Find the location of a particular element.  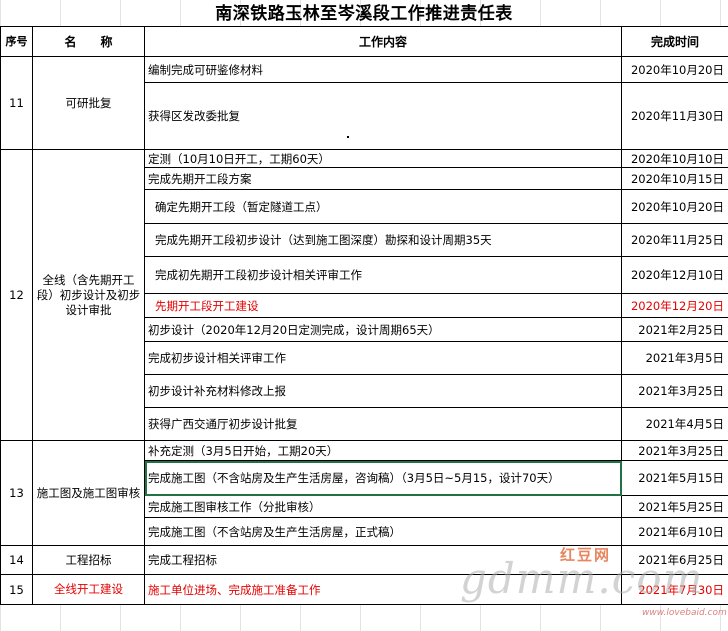

table-row: 15 全线开工建设 施工单位进场、完成施工准备工作 2021年7月30日 is located at coordinates (364, 589).